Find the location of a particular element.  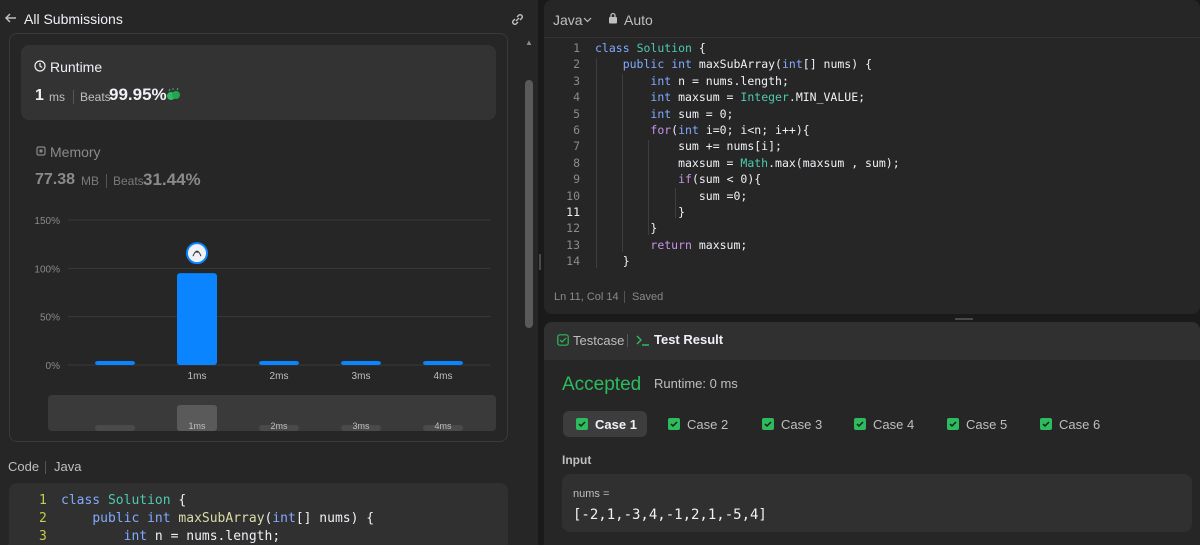

x-tick-label: 2ms is located at coordinates (279, 376).